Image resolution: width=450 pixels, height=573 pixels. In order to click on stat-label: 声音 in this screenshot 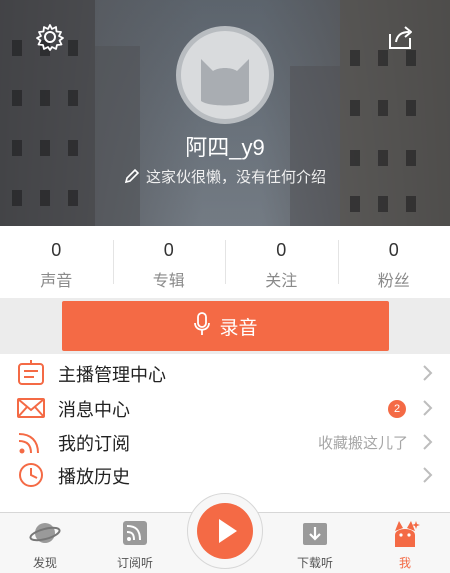, I will do `click(56, 280)`.